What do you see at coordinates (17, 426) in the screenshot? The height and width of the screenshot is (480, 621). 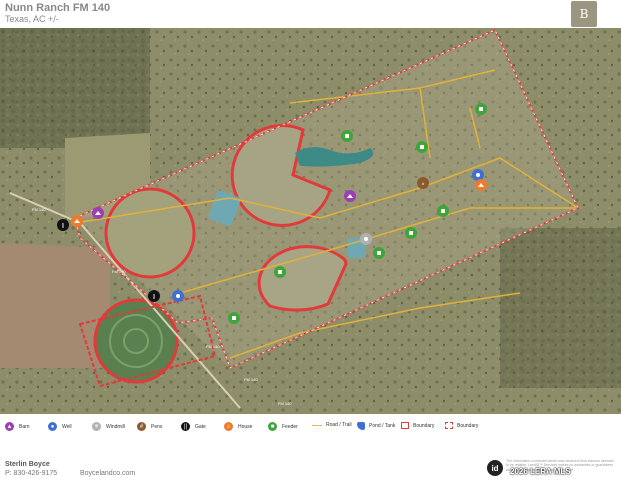 I see `legend-item-barn: ▲ Barn` at bounding box center [17, 426].